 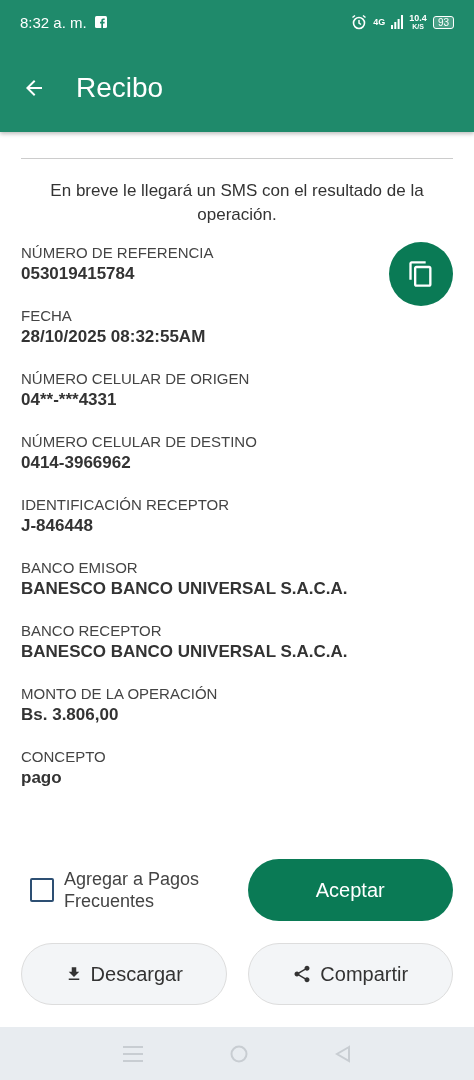 What do you see at coordinates (91, 631) in the screenshot?
I see `field-label: BANCO RECEPTOR` at bounding box center [91, 631].